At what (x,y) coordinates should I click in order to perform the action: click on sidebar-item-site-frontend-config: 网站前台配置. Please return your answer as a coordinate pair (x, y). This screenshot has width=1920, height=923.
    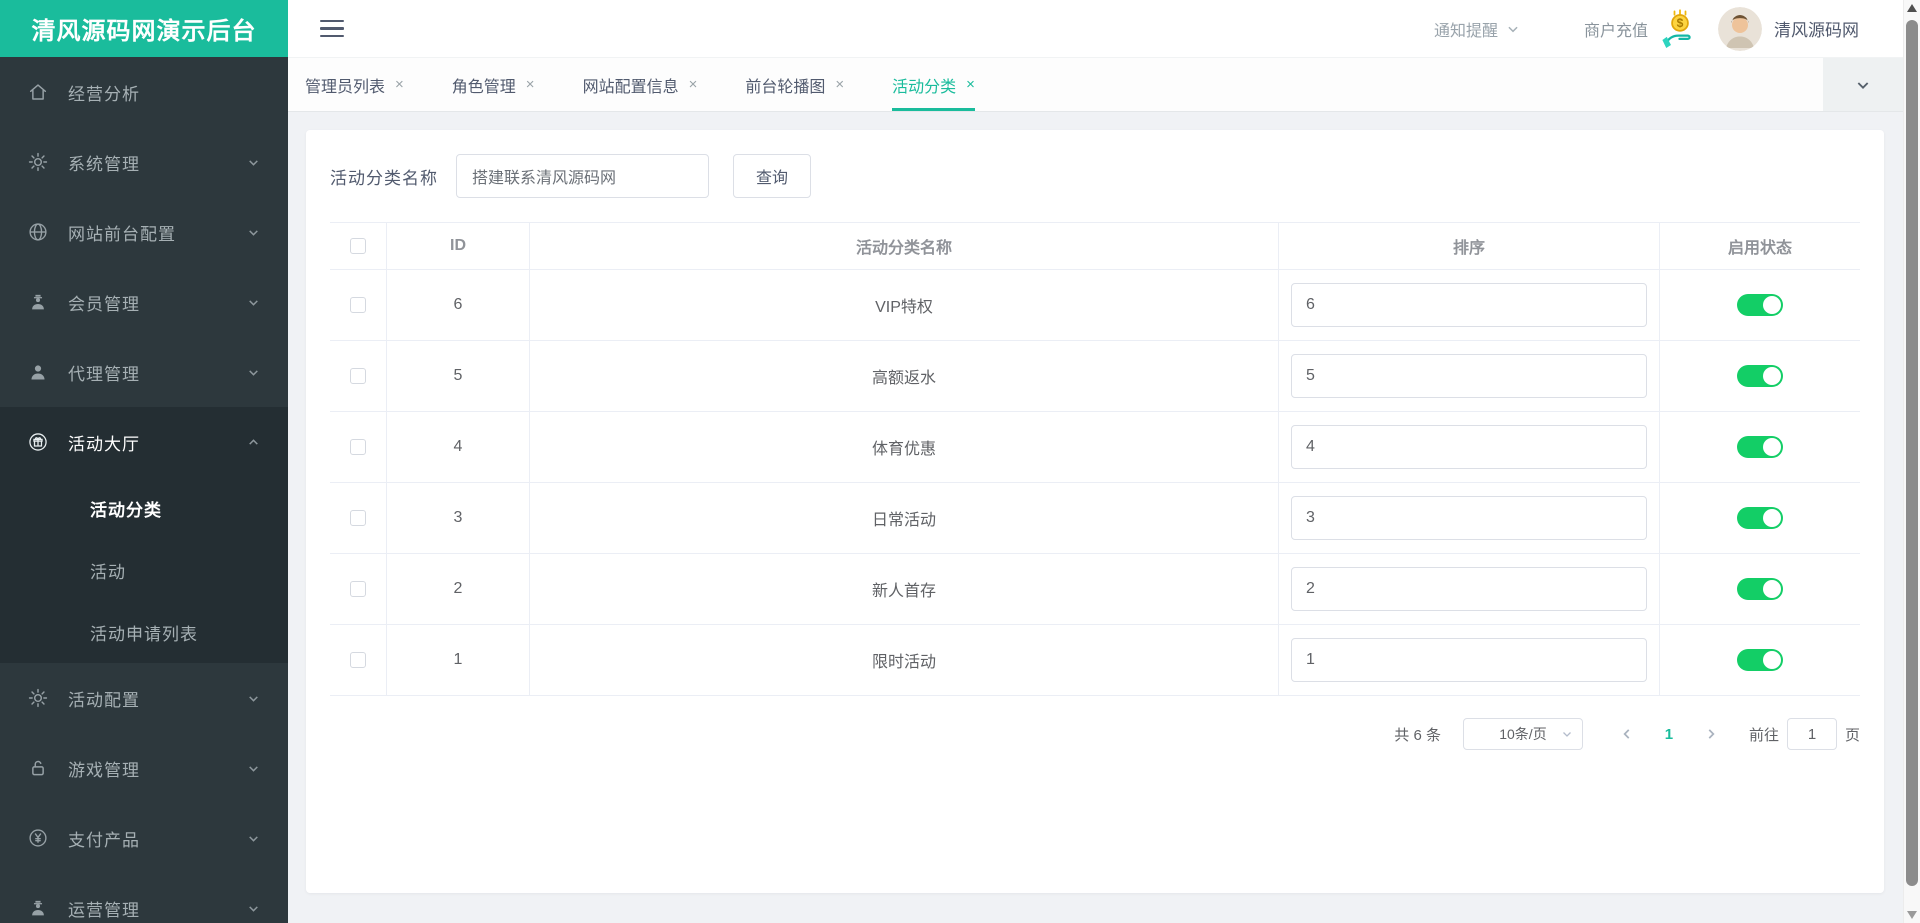
    Looking at the image, I should click on (144, 232).